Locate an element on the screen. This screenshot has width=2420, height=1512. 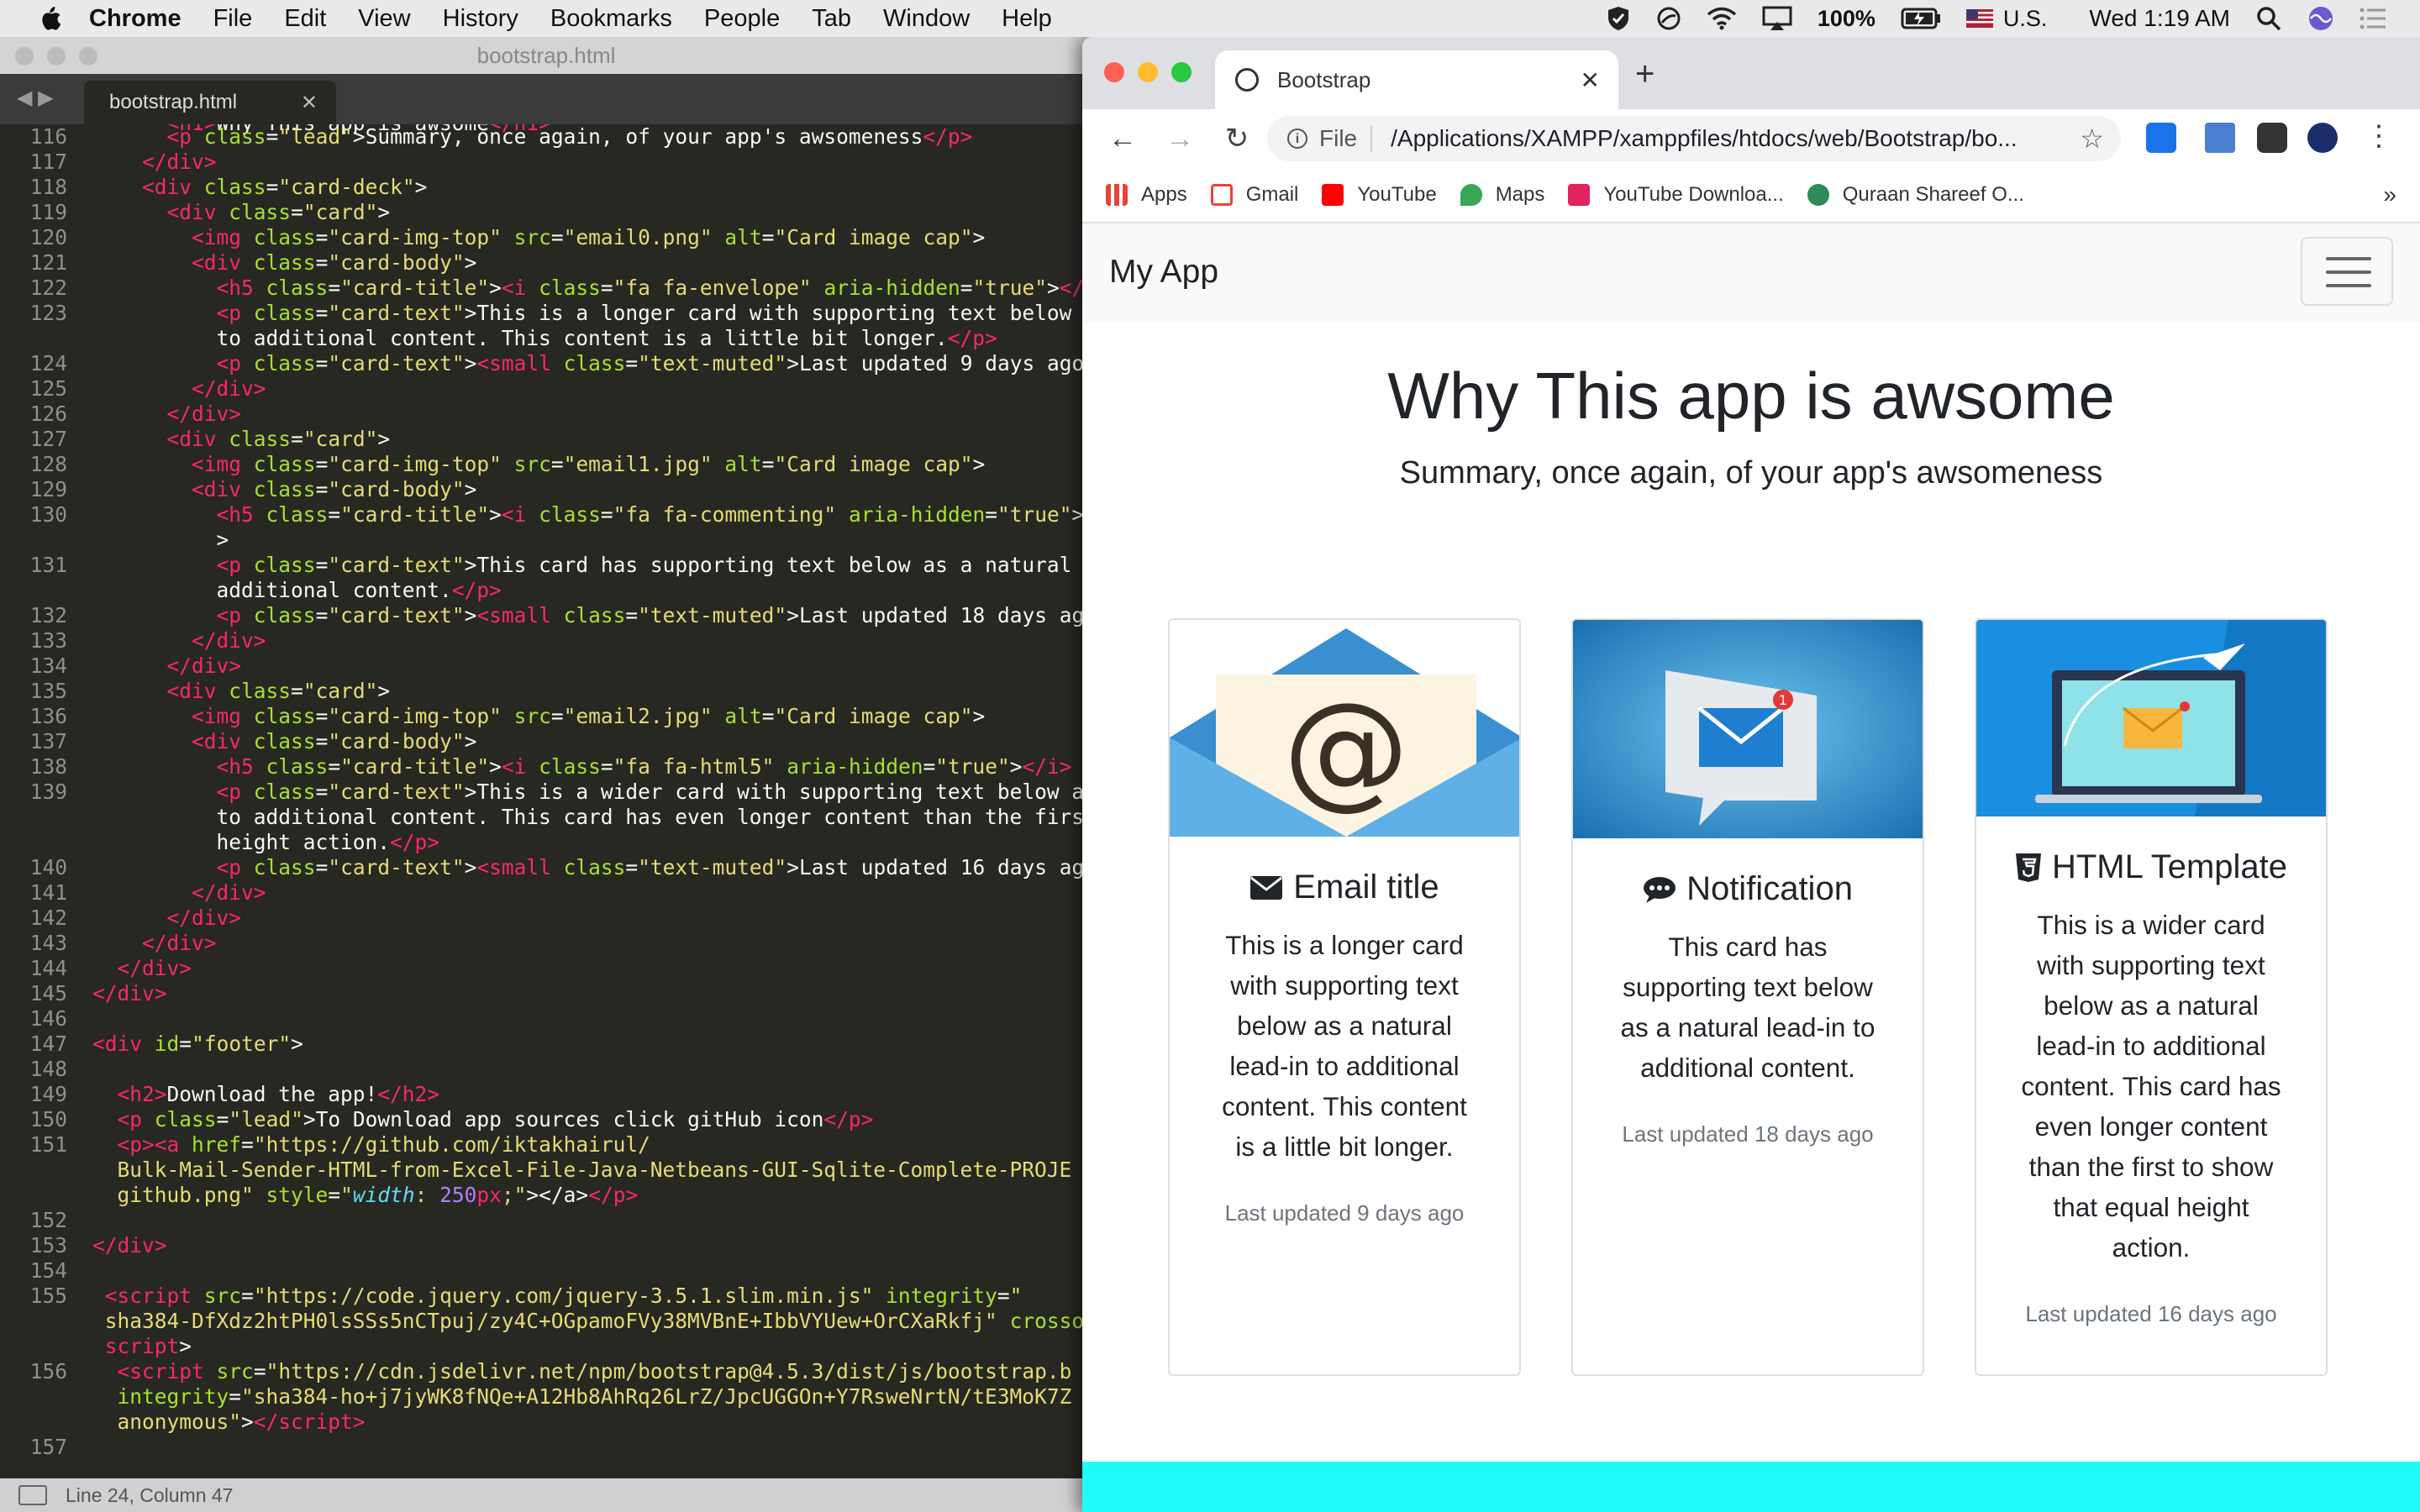
tab-nav-arrows-icon: ◀ ▶ is located at coordinates (35, 98).